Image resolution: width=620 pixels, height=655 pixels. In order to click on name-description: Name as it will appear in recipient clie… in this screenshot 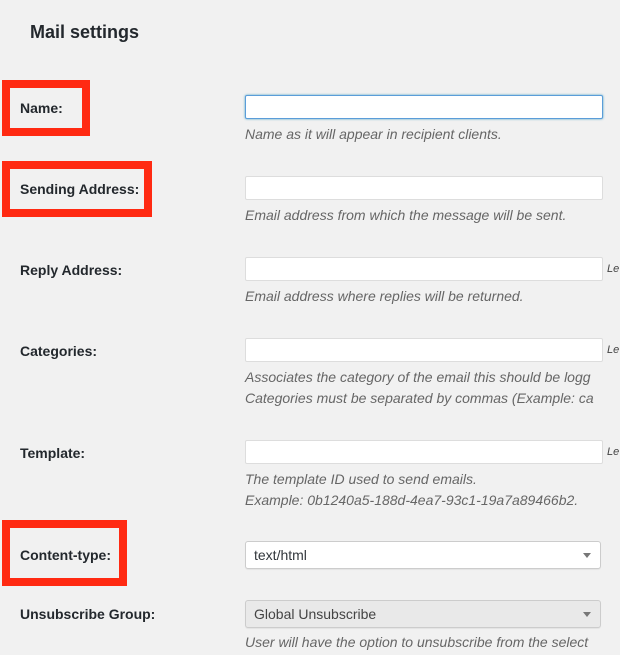, I will do `click(373, 134)`.